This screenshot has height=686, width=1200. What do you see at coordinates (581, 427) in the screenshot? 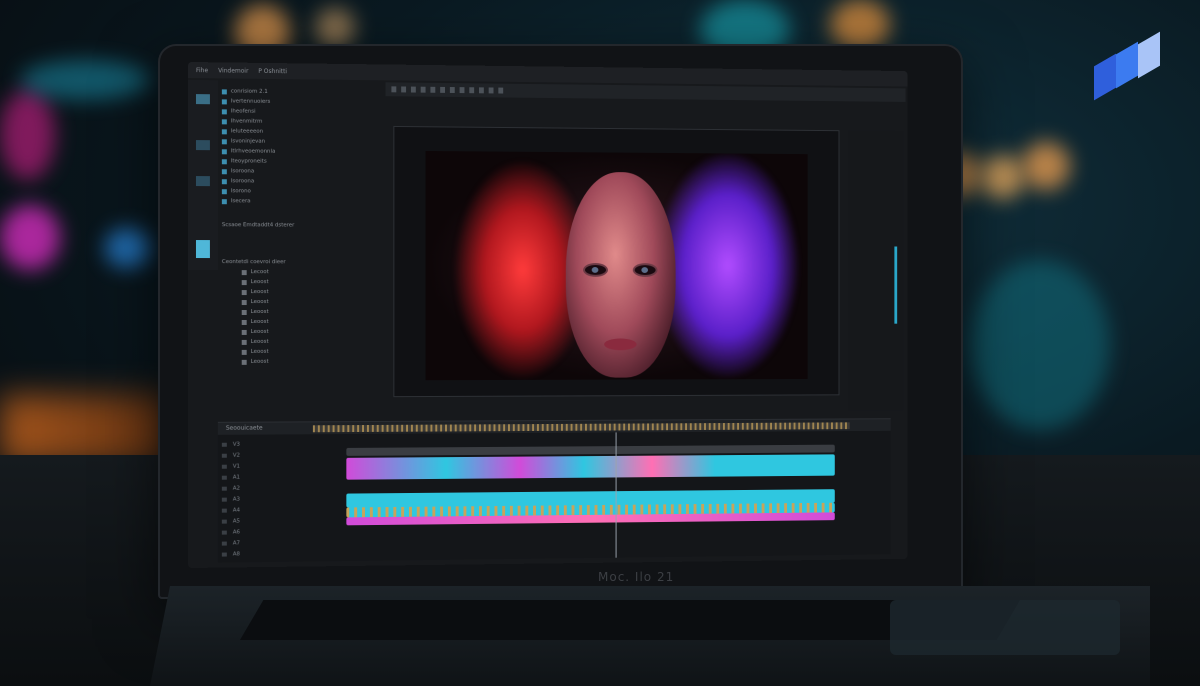
I see `time-ruler` at bounding box center [581, 427].